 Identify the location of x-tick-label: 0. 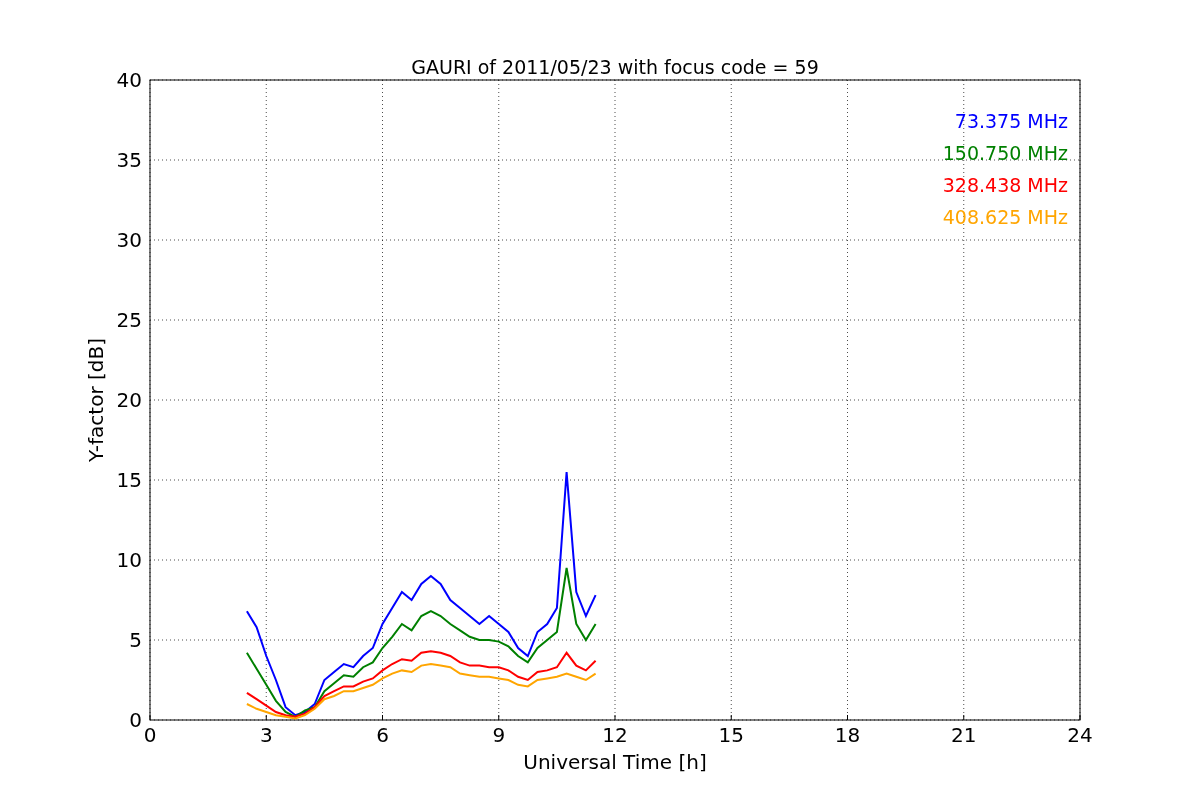
(150, 735).